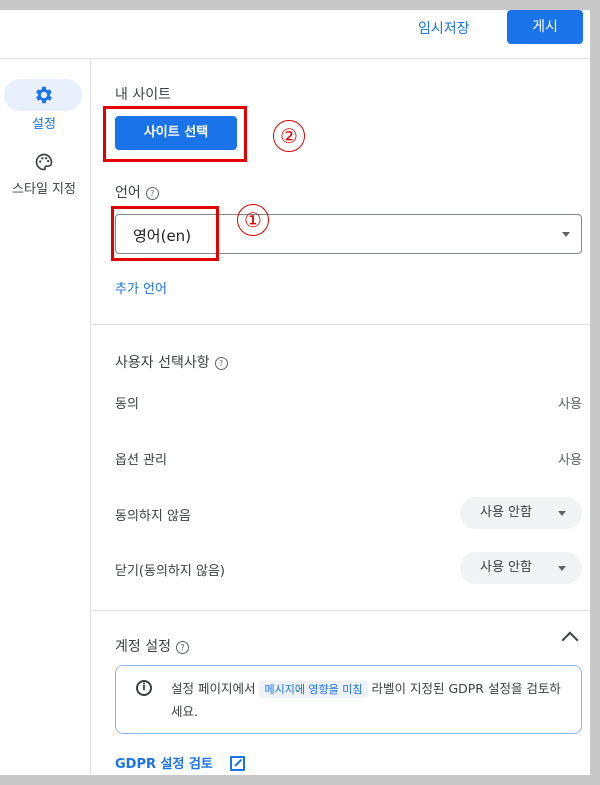 Image resolution: width=600 pixels, height=785 pixels. What do you see at coordinates (162, 363) in the screenshot?
I see `user-choices-heading-label: 사용자 선택사항` at bounding box center [162, 363].